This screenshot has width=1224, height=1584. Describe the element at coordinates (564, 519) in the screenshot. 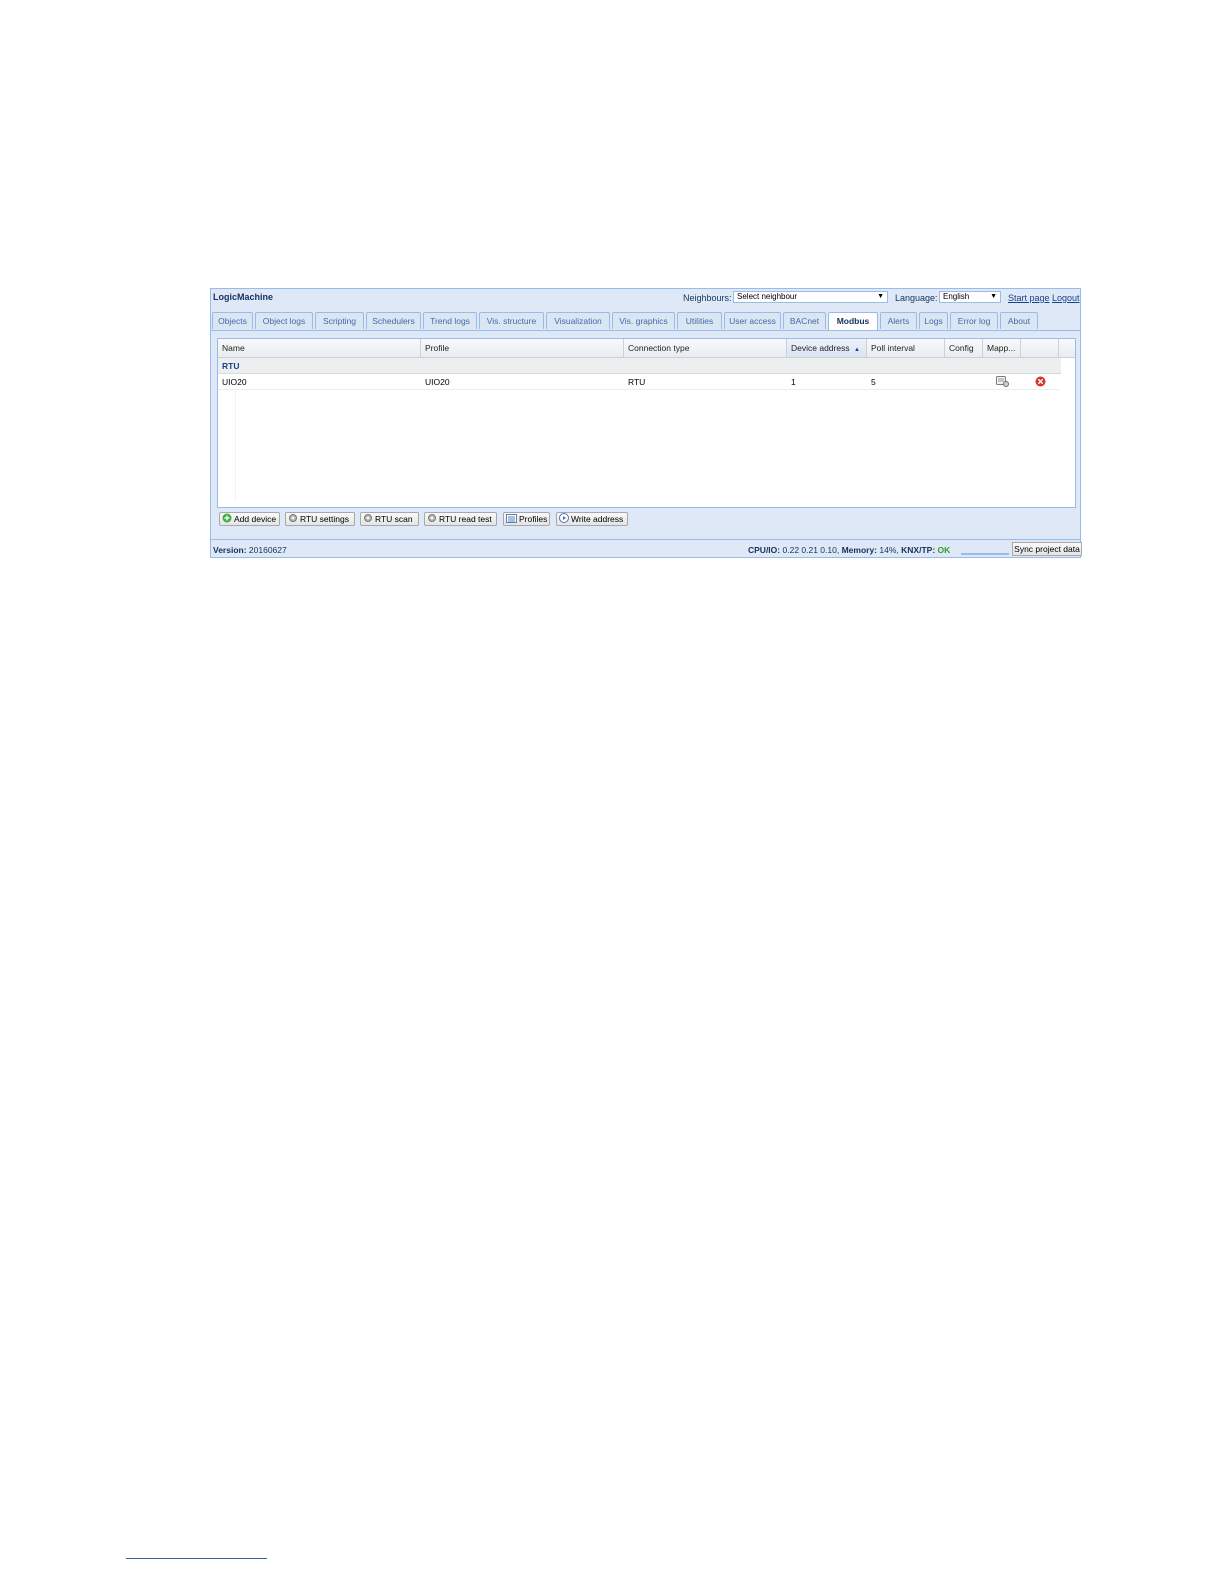

I see `play-icon` at that location.